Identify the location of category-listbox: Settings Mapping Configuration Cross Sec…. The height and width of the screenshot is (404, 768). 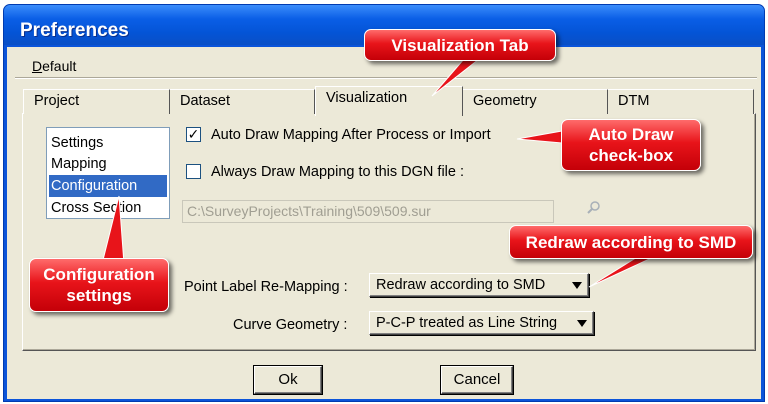
(108, 173).